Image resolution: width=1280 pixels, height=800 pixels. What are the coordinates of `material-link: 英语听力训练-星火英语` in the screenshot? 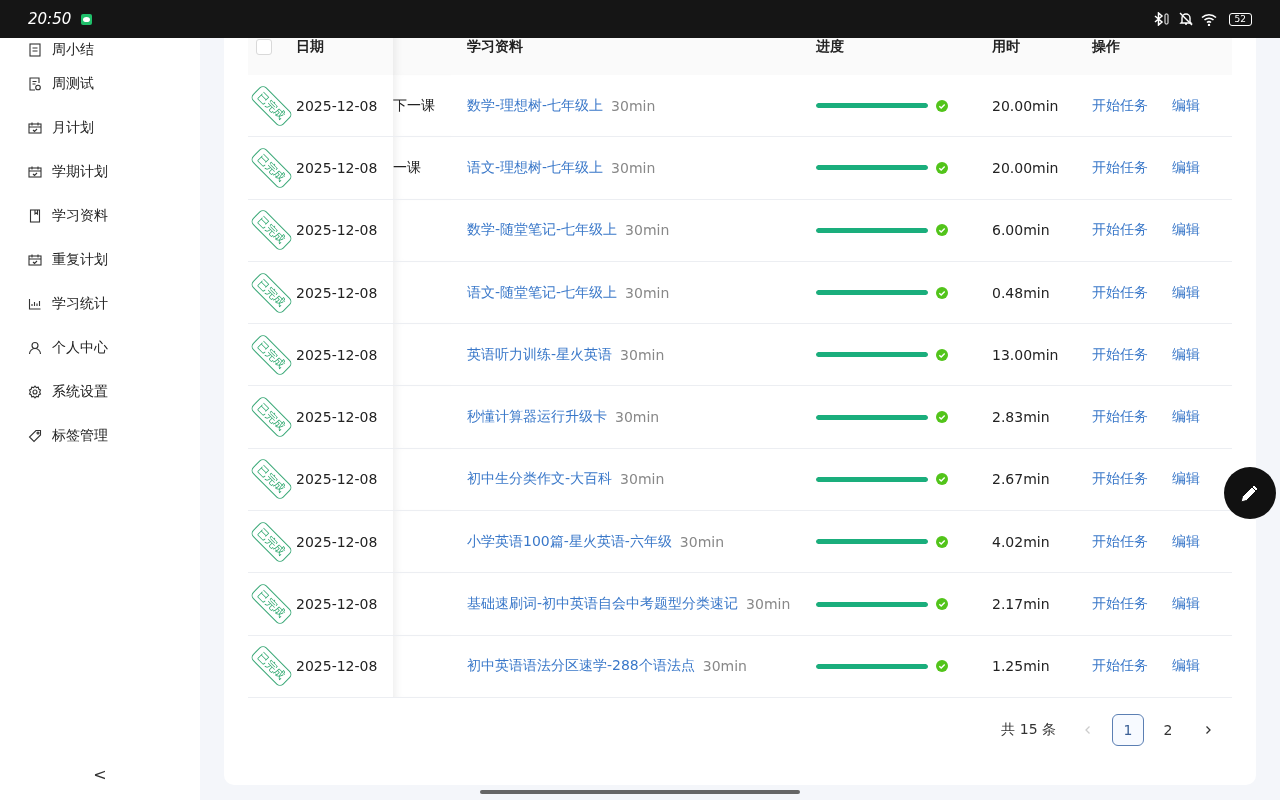 It's located at (540, 354).